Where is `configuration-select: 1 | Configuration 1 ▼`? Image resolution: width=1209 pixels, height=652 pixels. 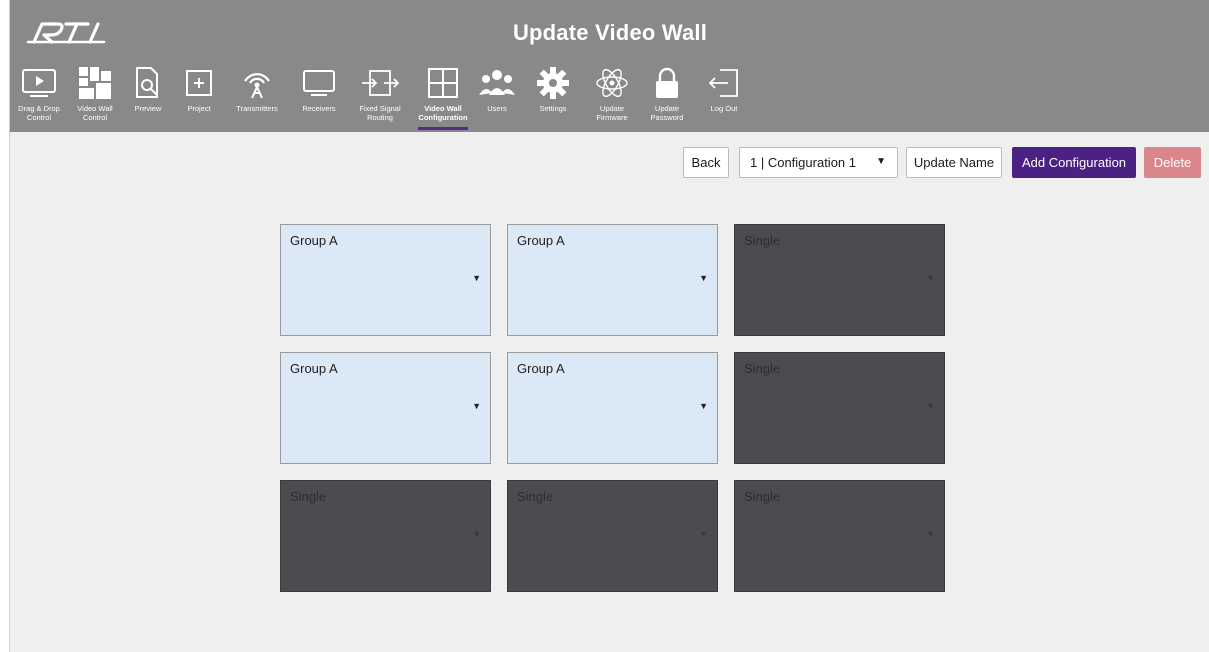 configuration-select: 1 | Configuration 1 ▼ is located at coordinates (818, 162).